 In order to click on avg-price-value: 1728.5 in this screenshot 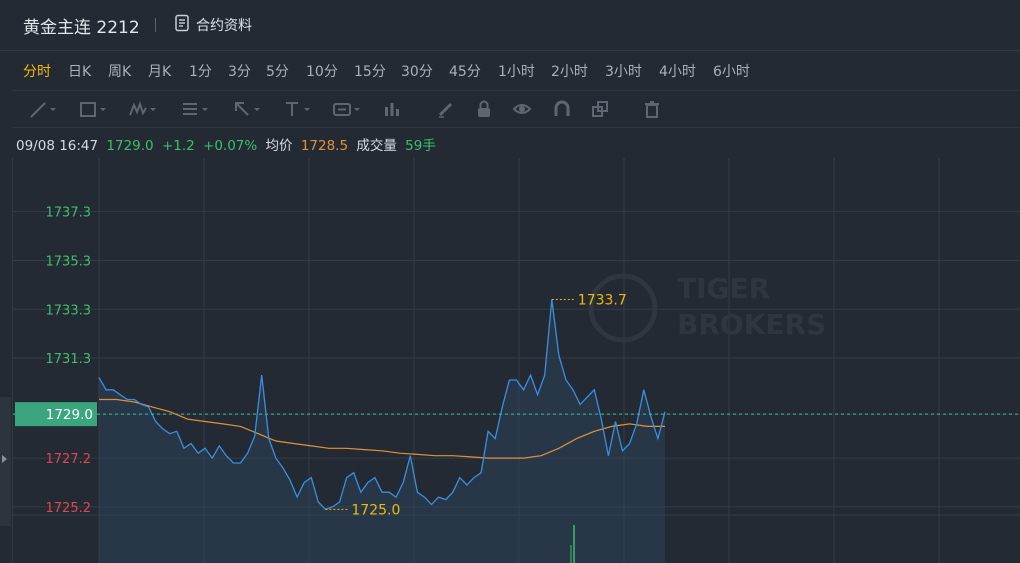, I will do `click(324, 146)`.